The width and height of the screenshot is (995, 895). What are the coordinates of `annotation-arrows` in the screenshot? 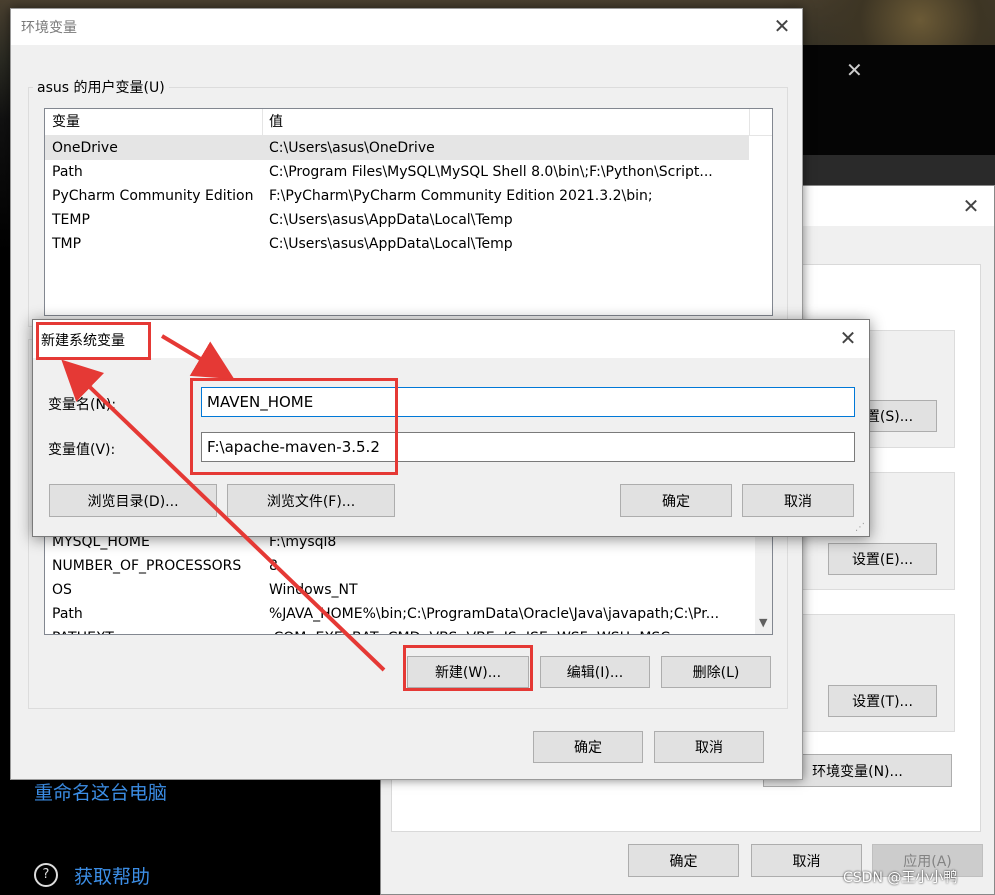 It's located at (223, 503).